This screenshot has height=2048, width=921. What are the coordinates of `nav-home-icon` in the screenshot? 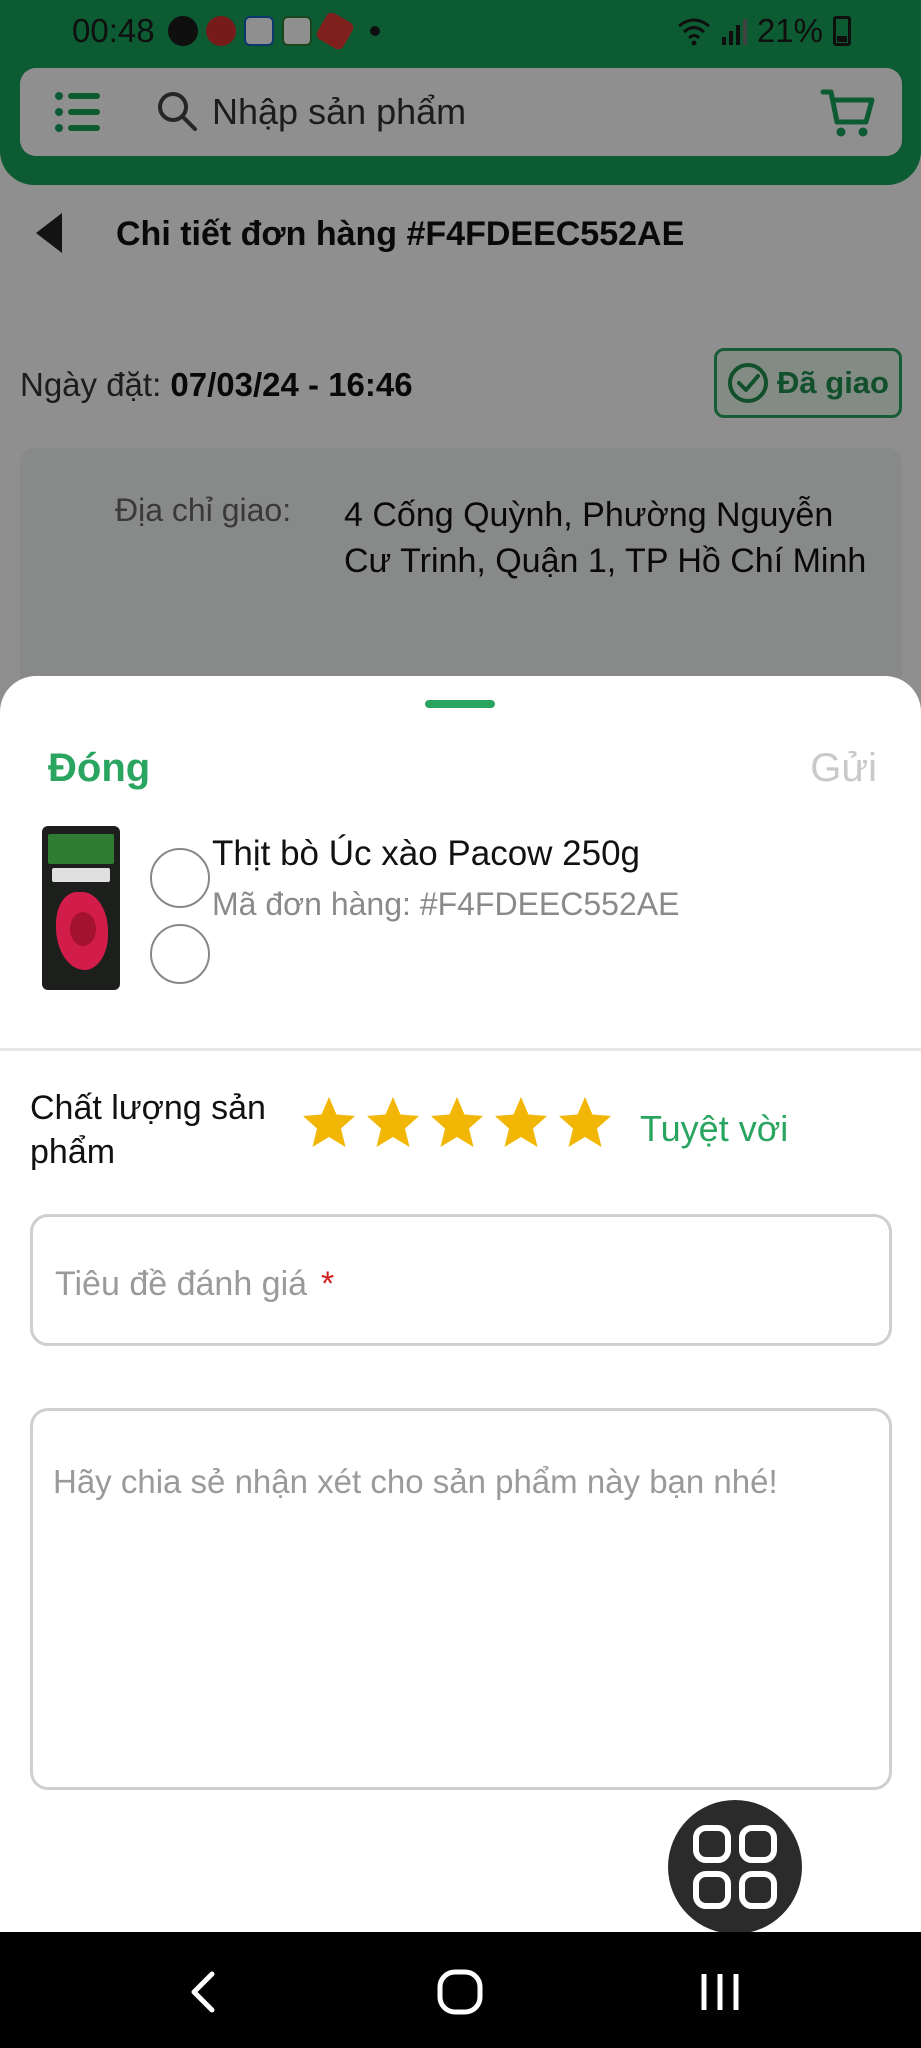 It's located at (460, 1992).